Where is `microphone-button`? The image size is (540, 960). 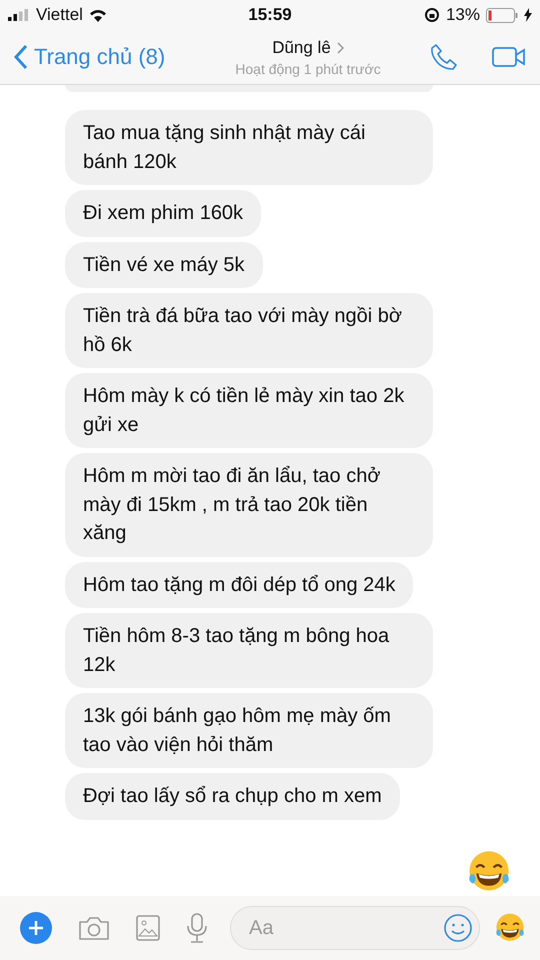
microphone-button is located at coordinates (197, 928).